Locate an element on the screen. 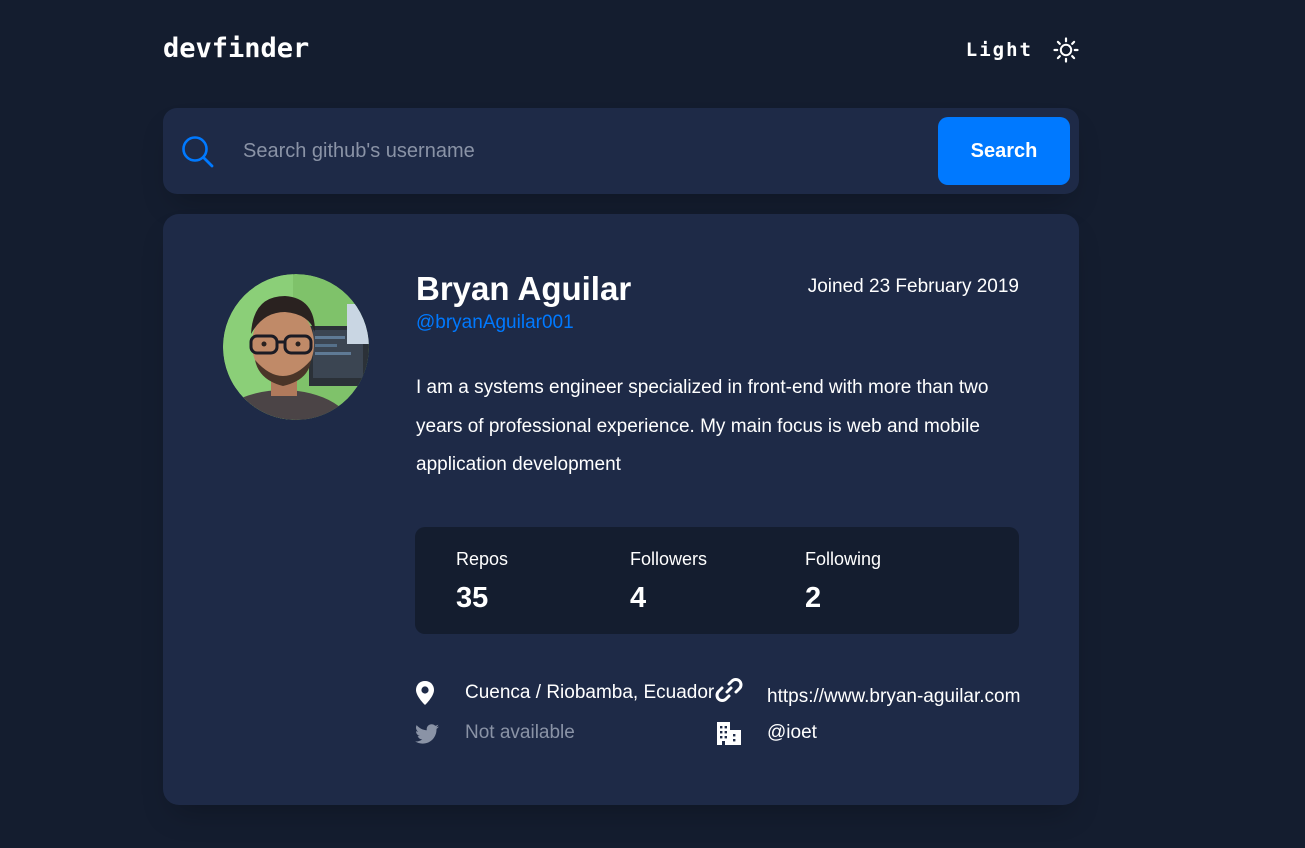  stat-repos: Repos 35 is located at coordinates (482, 582).